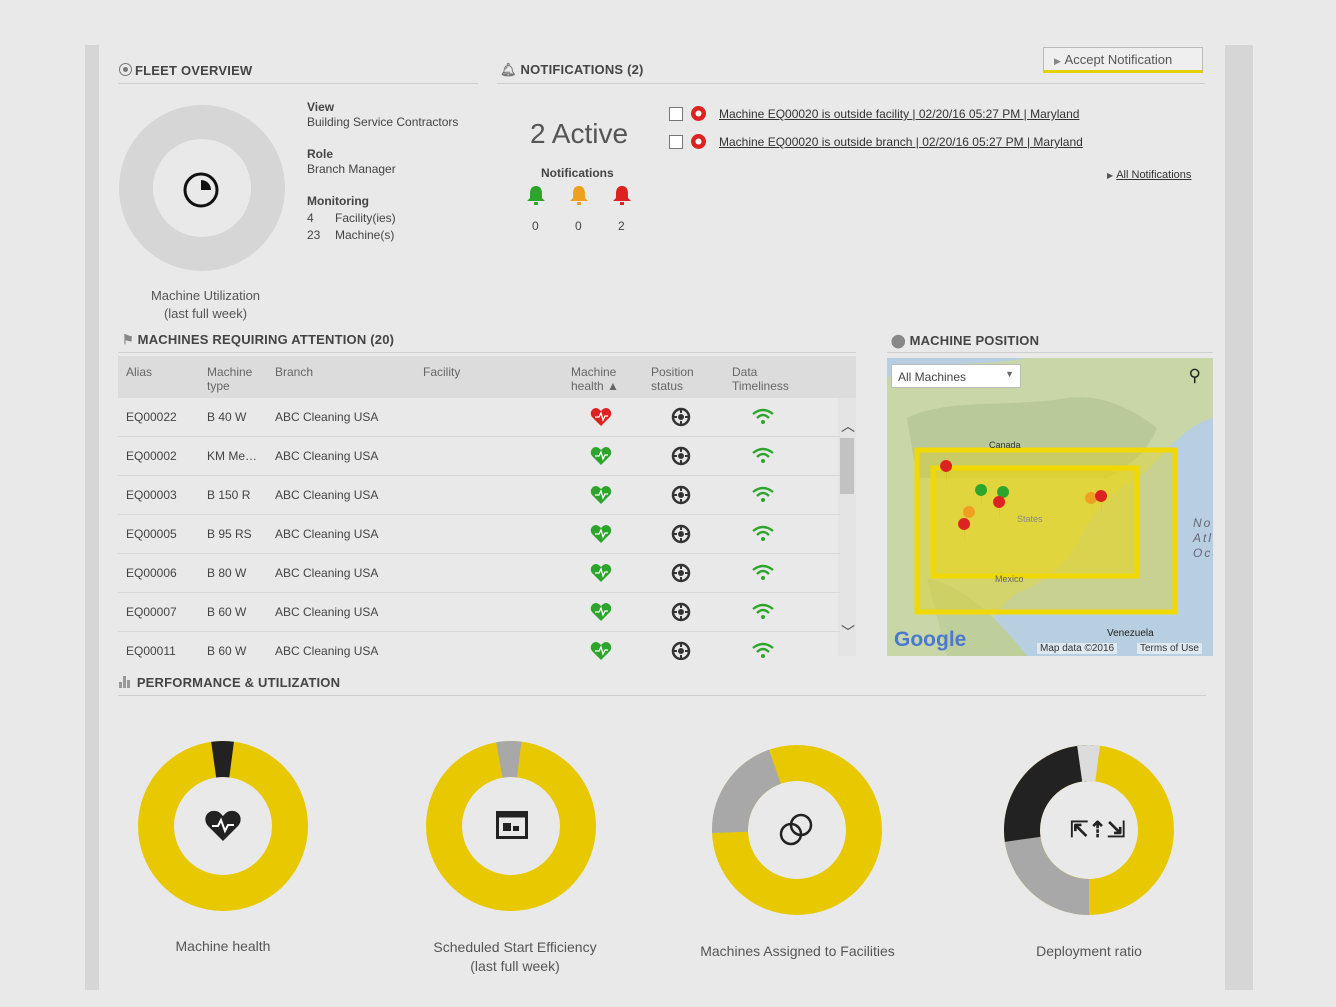 The width and height of the screenshot is (1336, 1007). What do you see at coordinates (595, 379) in the screenshot?
I see `col-machine-health: Machine health ▲` at bounding box center [595, 379].